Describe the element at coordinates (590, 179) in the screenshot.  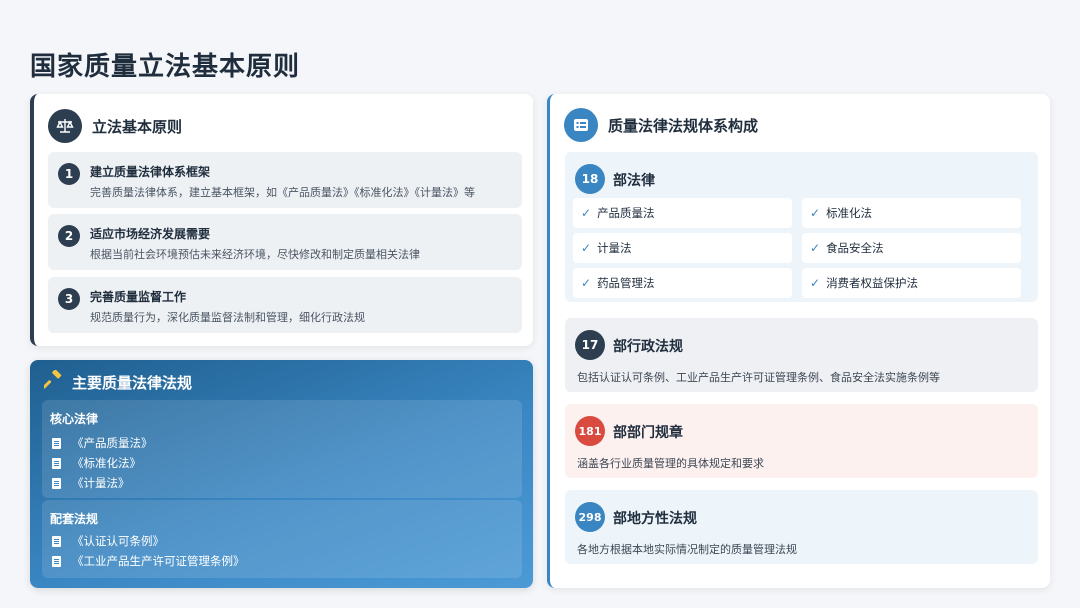
I see `count-badge: 18` at that location.